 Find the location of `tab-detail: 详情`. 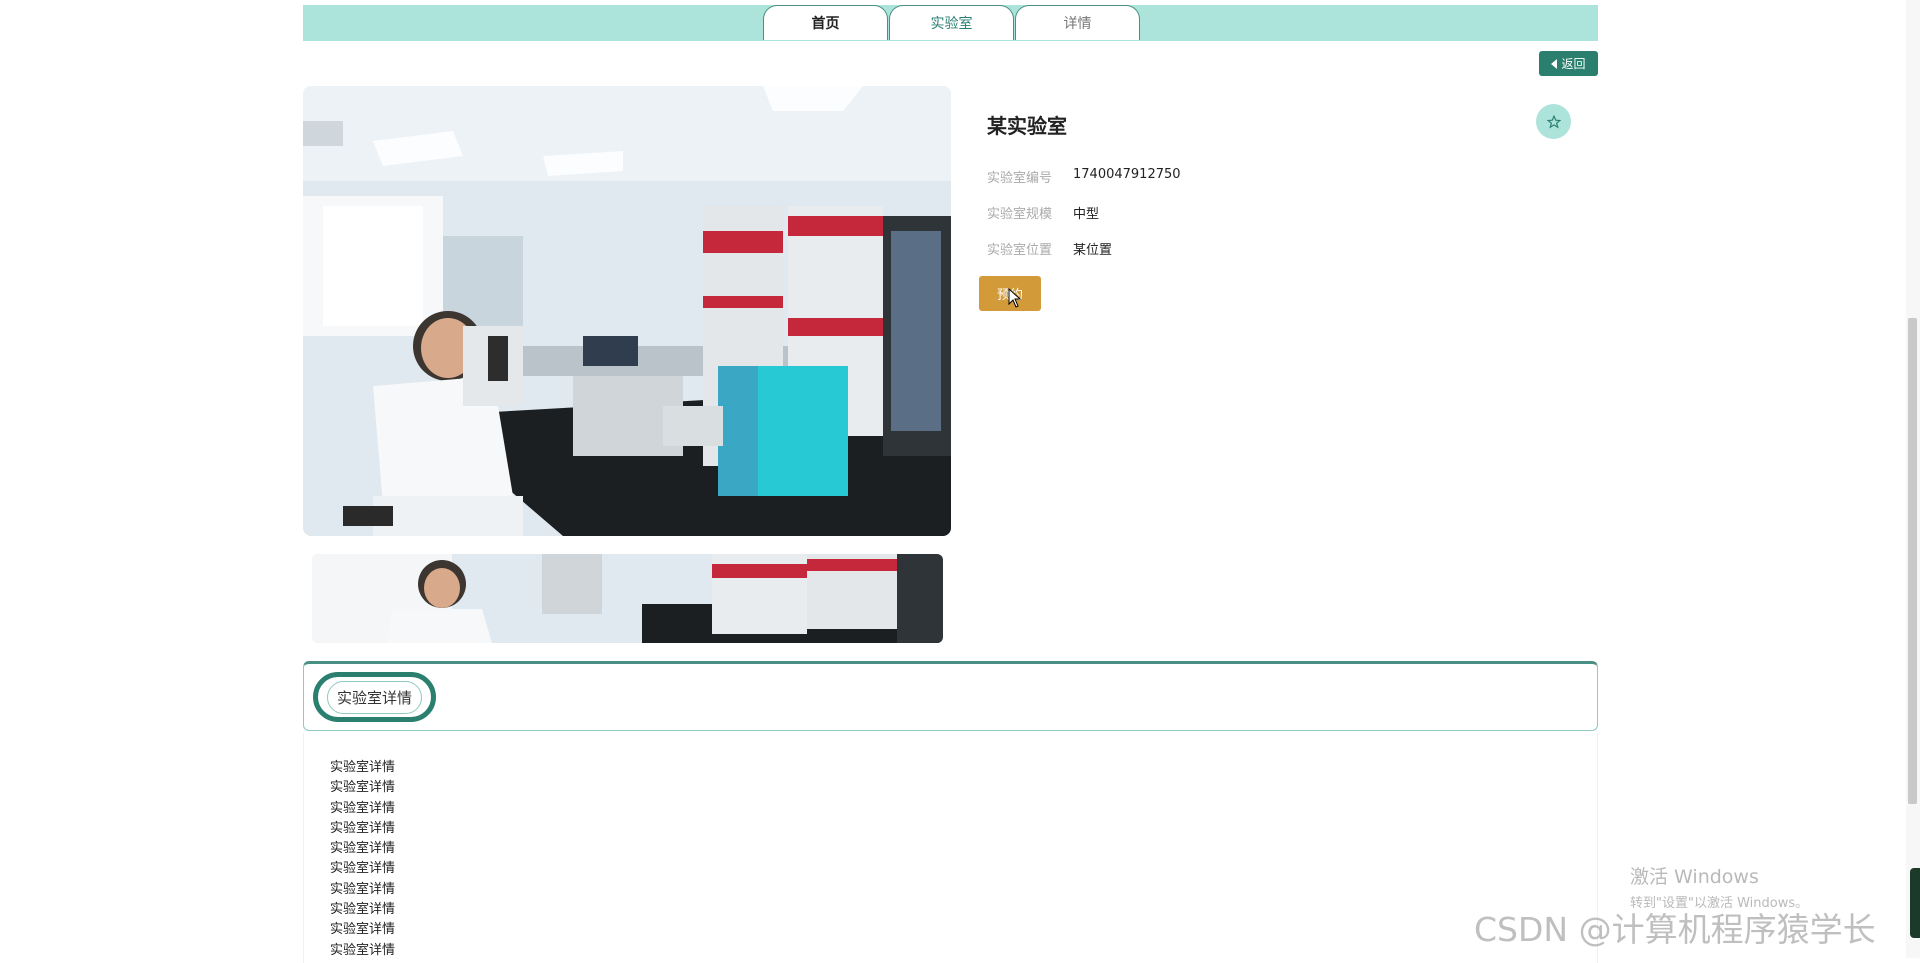

tab-detail: 详情 is located at coordinates (1077, 22).